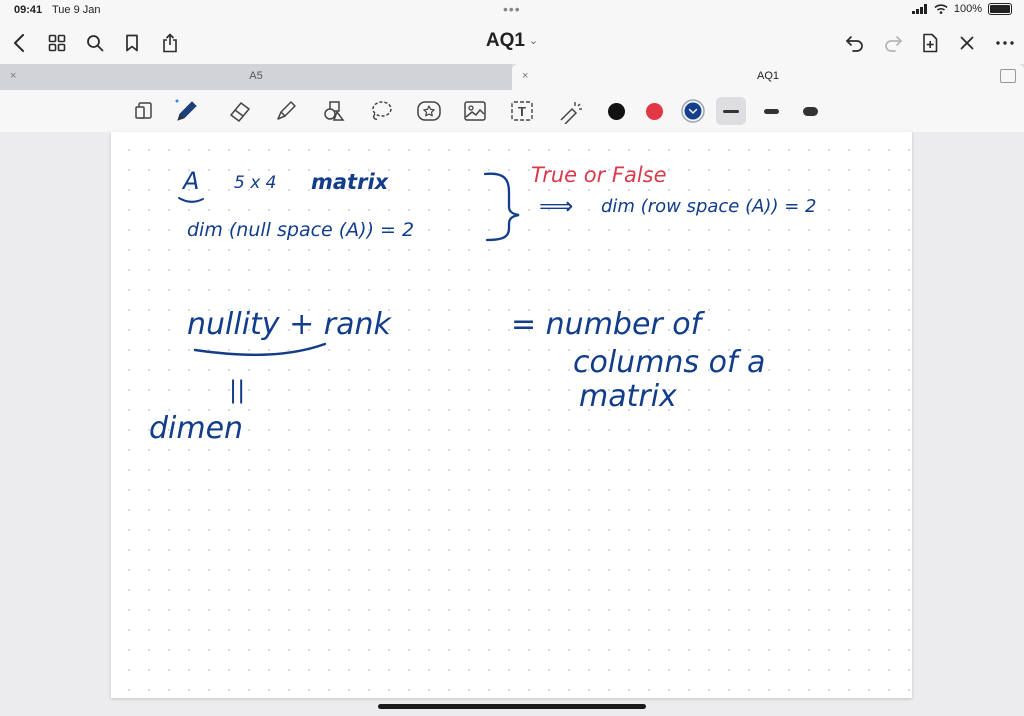 The height and width of the screenshot is (716, 1024). I want to click on lasso-icon, so click(382, 110).